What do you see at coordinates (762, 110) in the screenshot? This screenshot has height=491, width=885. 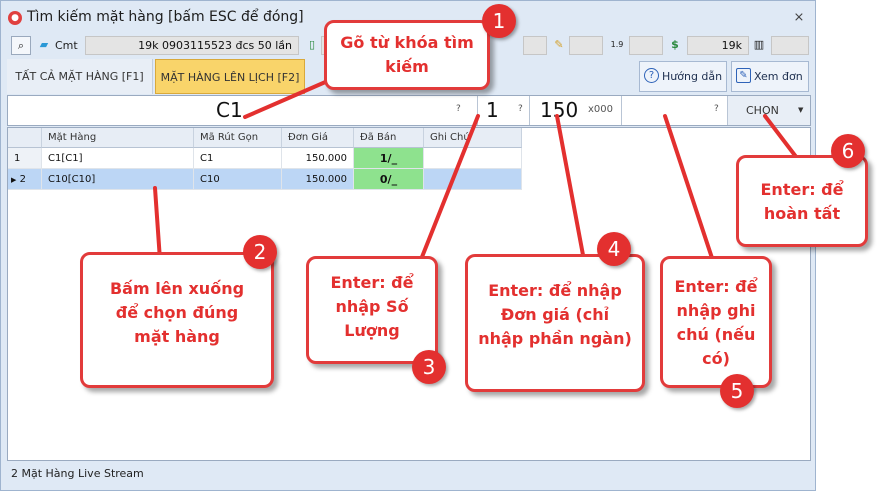 I see `choose-label: CHỌN` at bounding box center [762, 110].